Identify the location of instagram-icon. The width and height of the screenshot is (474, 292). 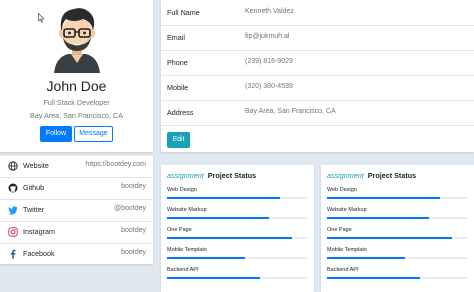
(13, 232).